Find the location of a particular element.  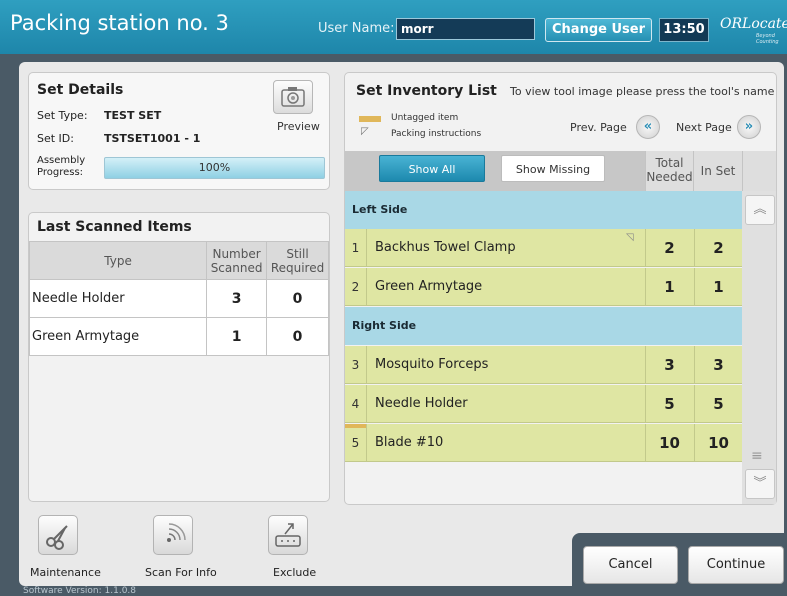

change-user-button: Change User is located at coordinates (598, 30).